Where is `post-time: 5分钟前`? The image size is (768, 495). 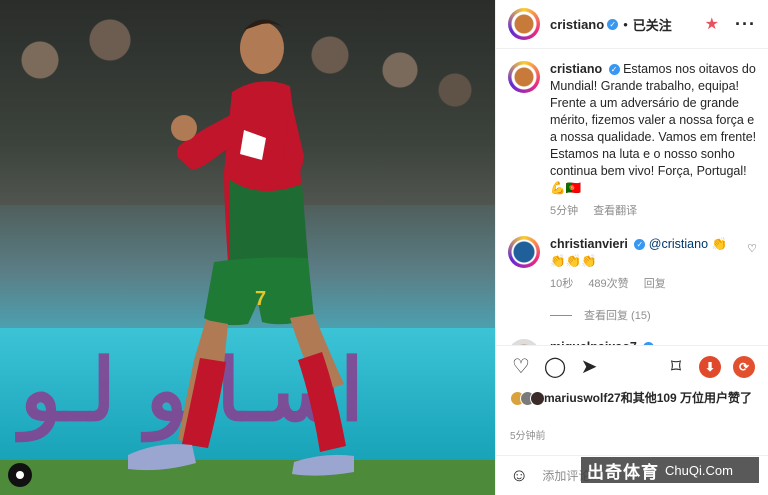
post-time: 5分钟前 is located at coordinates (528, 436).